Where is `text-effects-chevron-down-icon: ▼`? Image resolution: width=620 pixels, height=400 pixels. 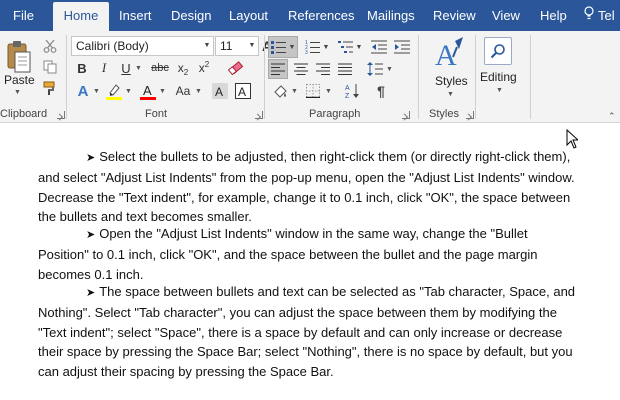 text-effects-chevron-down-icon: ▼ is located at coordinates (96, 91).